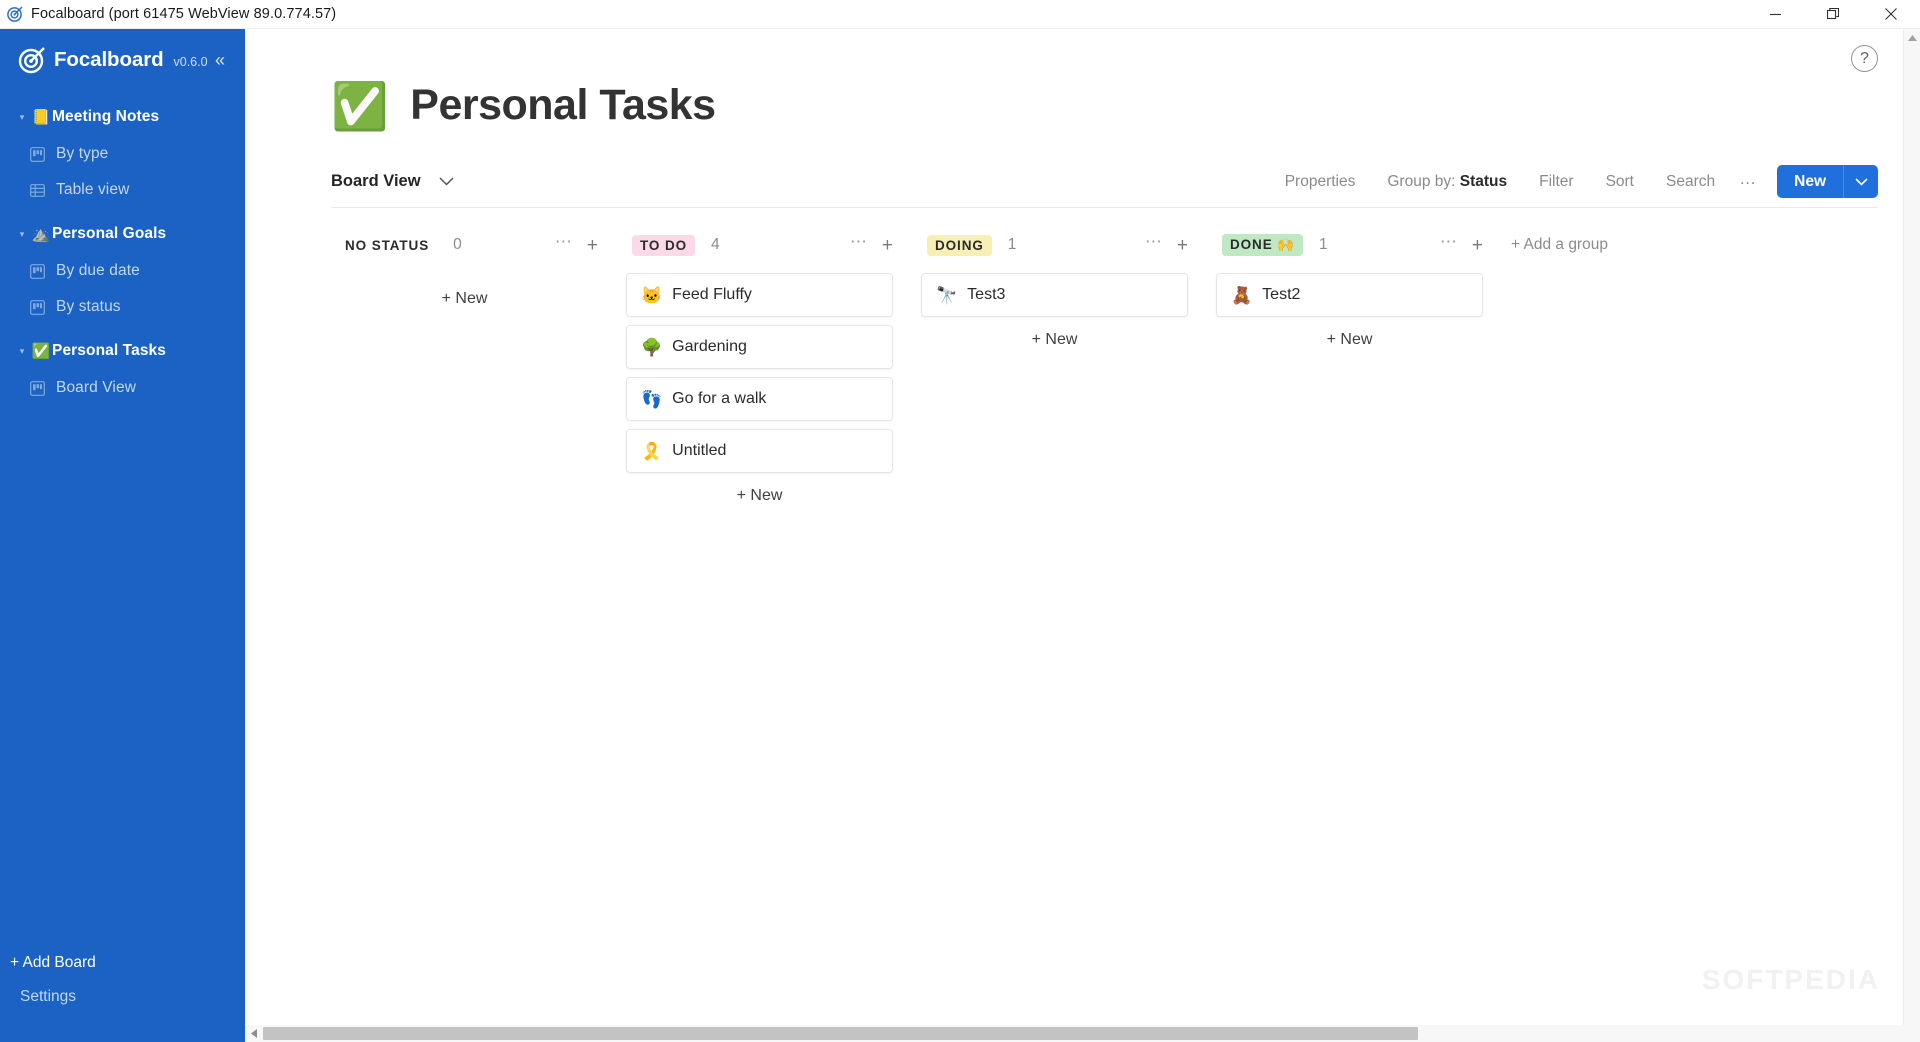  What do you see at coordinates (122, 997) in the screenshot?
I see `settings-button: Settings` at bounding box center [122, 997].